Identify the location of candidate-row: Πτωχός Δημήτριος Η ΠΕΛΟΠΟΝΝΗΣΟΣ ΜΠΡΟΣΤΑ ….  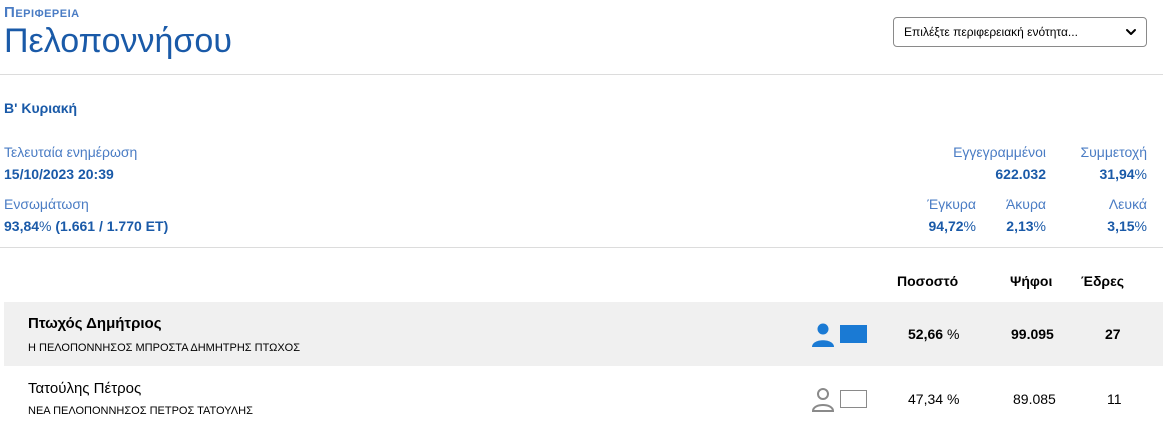
(583, 334).